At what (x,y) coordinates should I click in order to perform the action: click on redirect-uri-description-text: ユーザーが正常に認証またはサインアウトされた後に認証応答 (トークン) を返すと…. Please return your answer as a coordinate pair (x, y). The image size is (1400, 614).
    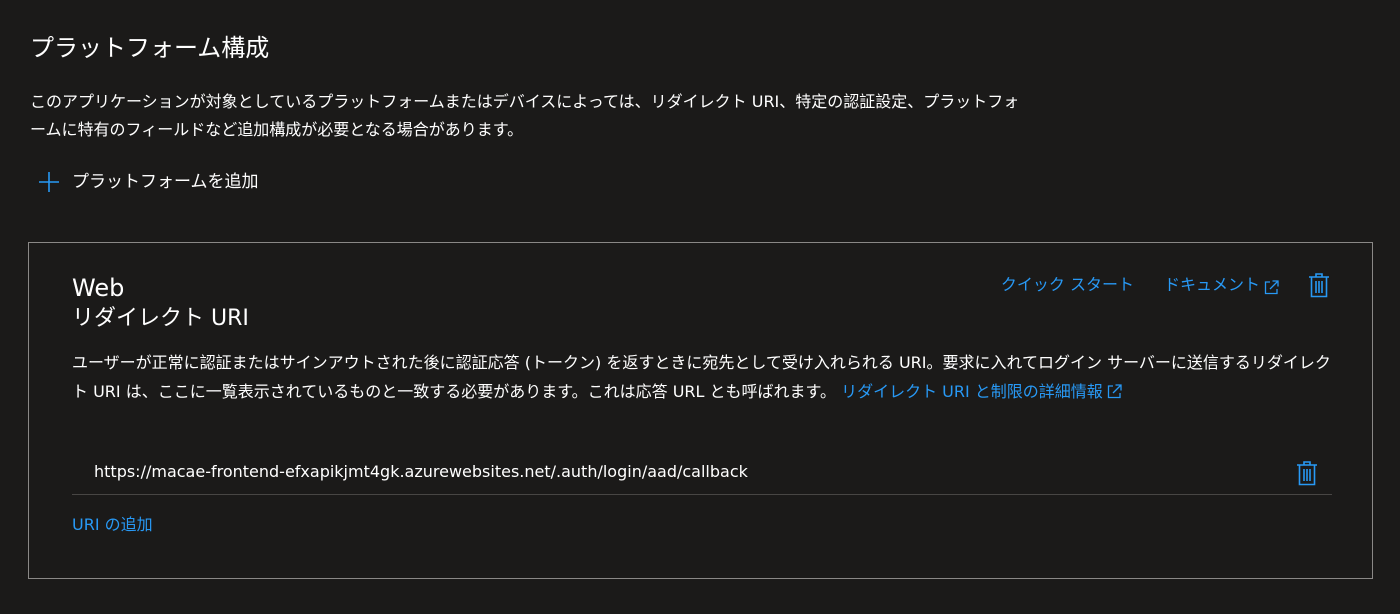
    Looking at the image, I should click on (701, 377).